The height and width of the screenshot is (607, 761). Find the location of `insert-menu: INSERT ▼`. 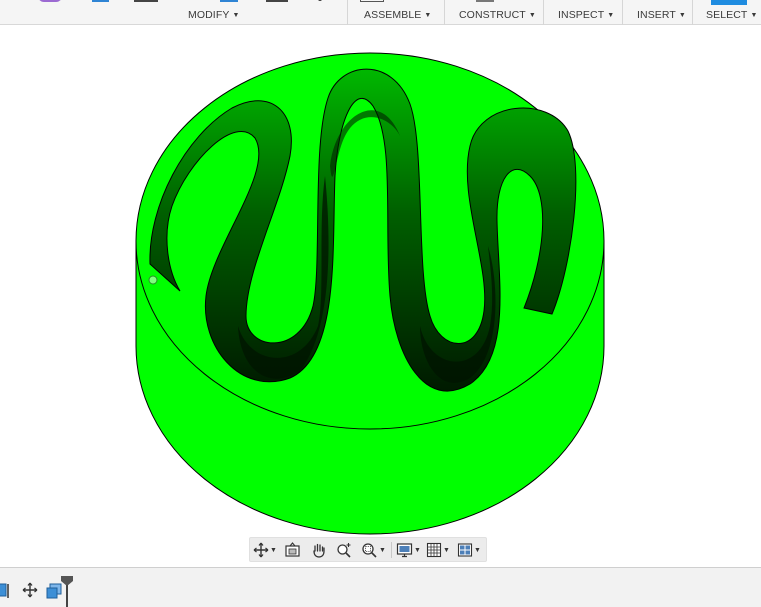

insert-menu: INSERT ▼ is located at coordinates (661, 15).